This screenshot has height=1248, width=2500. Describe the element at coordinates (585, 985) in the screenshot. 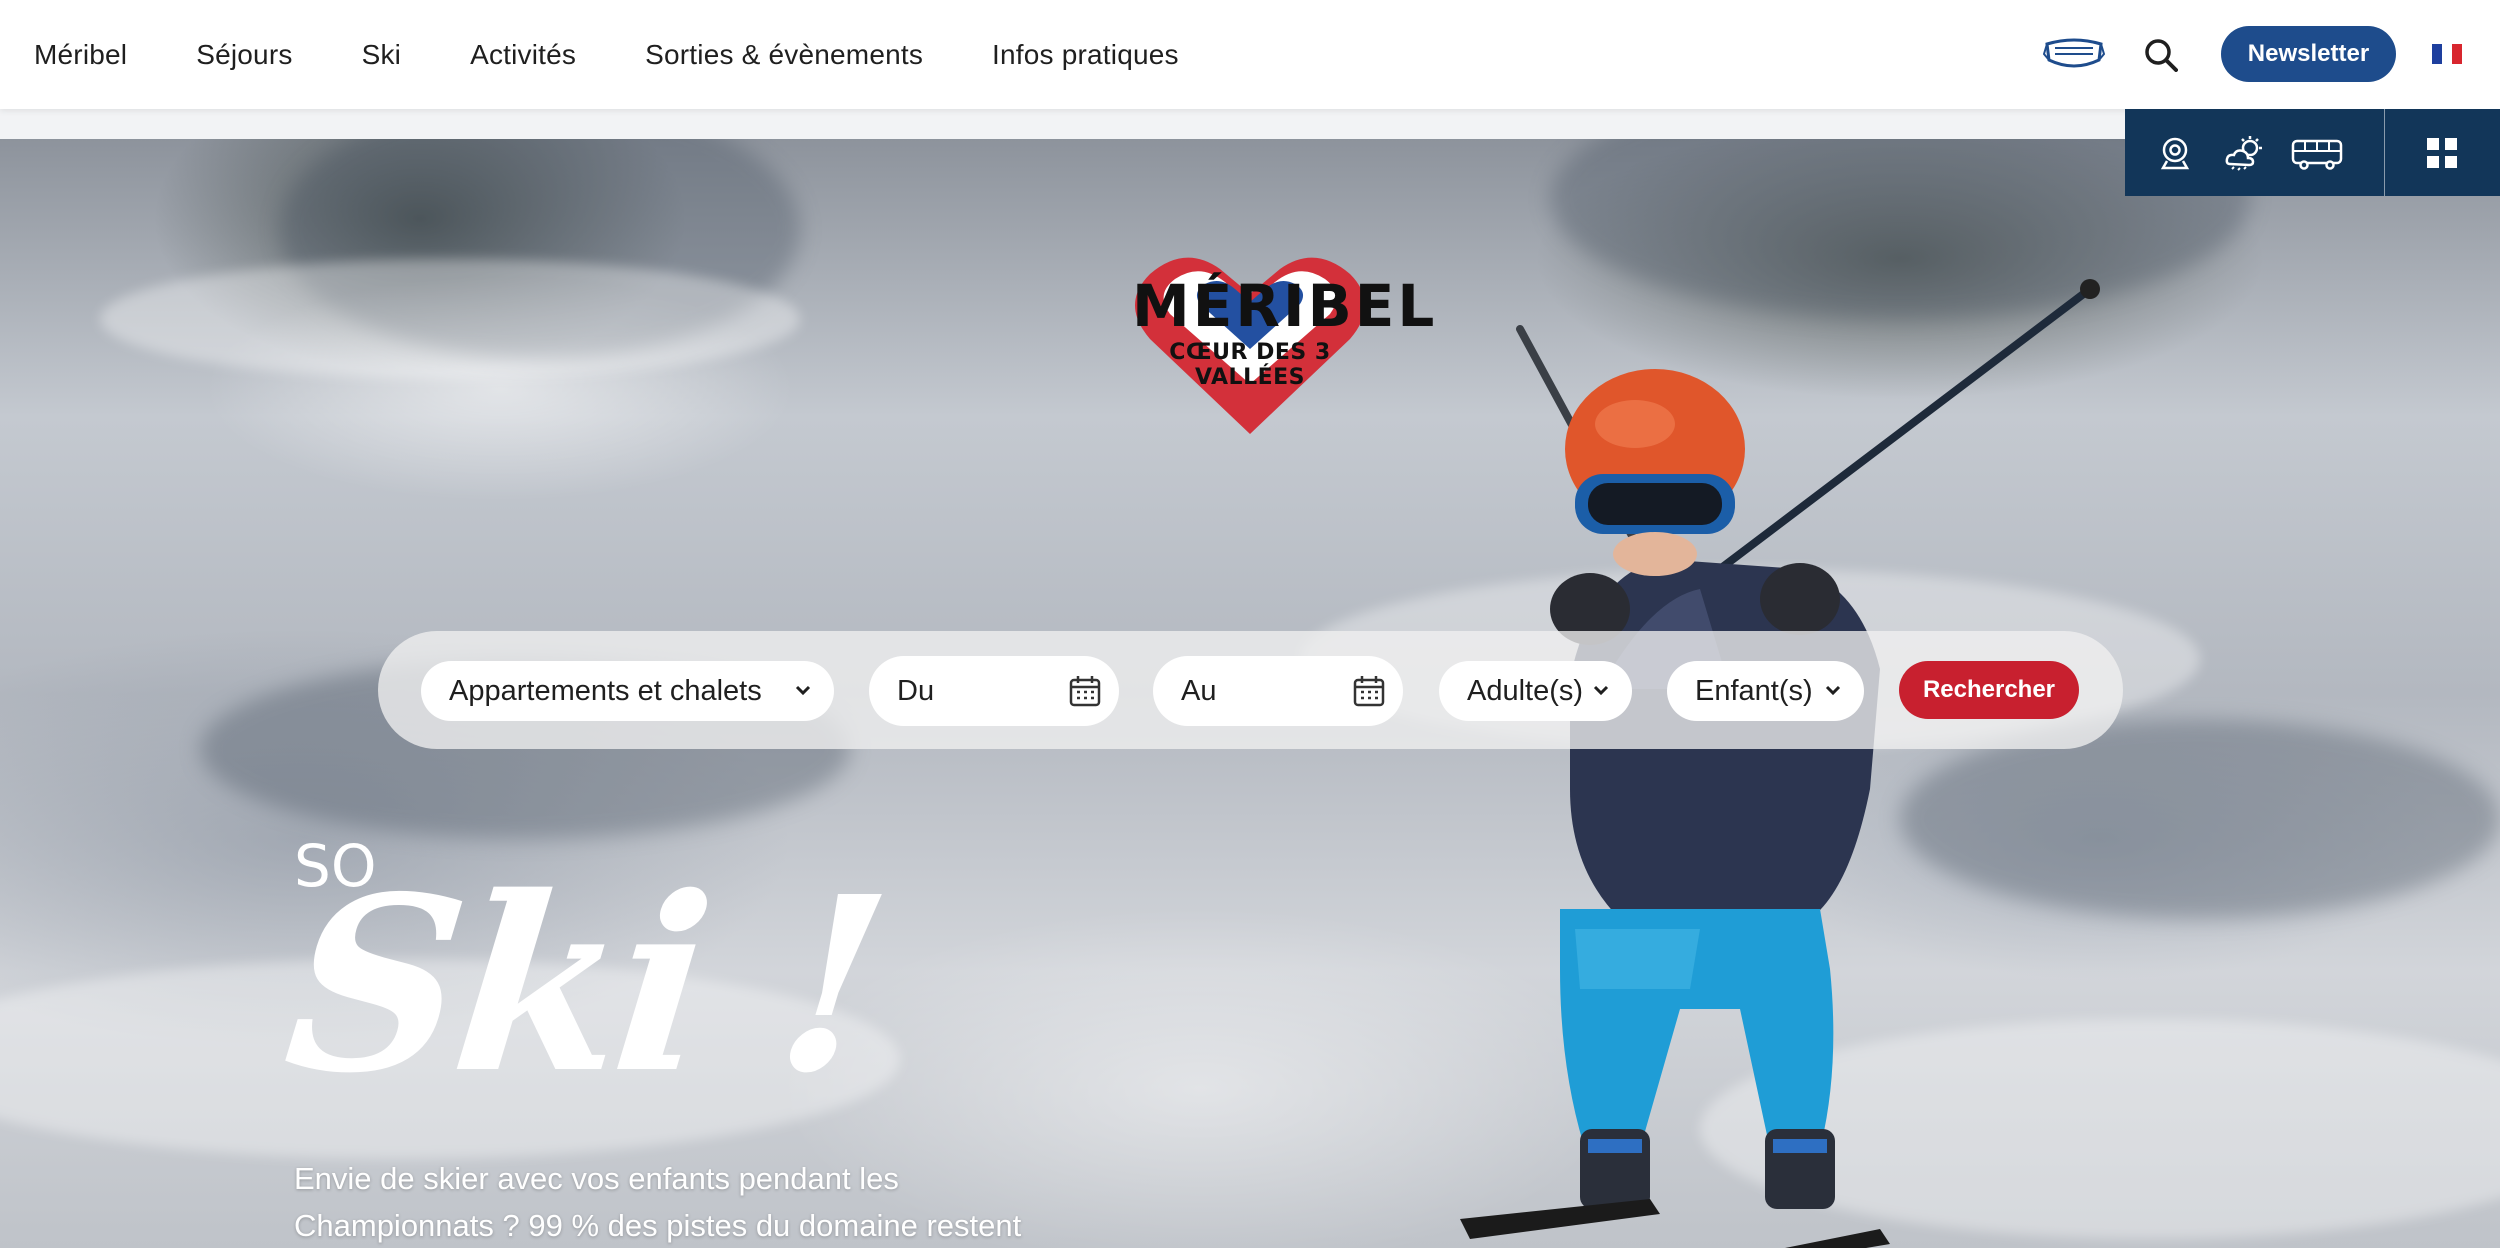

I see `hero-script-title: Ski !` at that location.